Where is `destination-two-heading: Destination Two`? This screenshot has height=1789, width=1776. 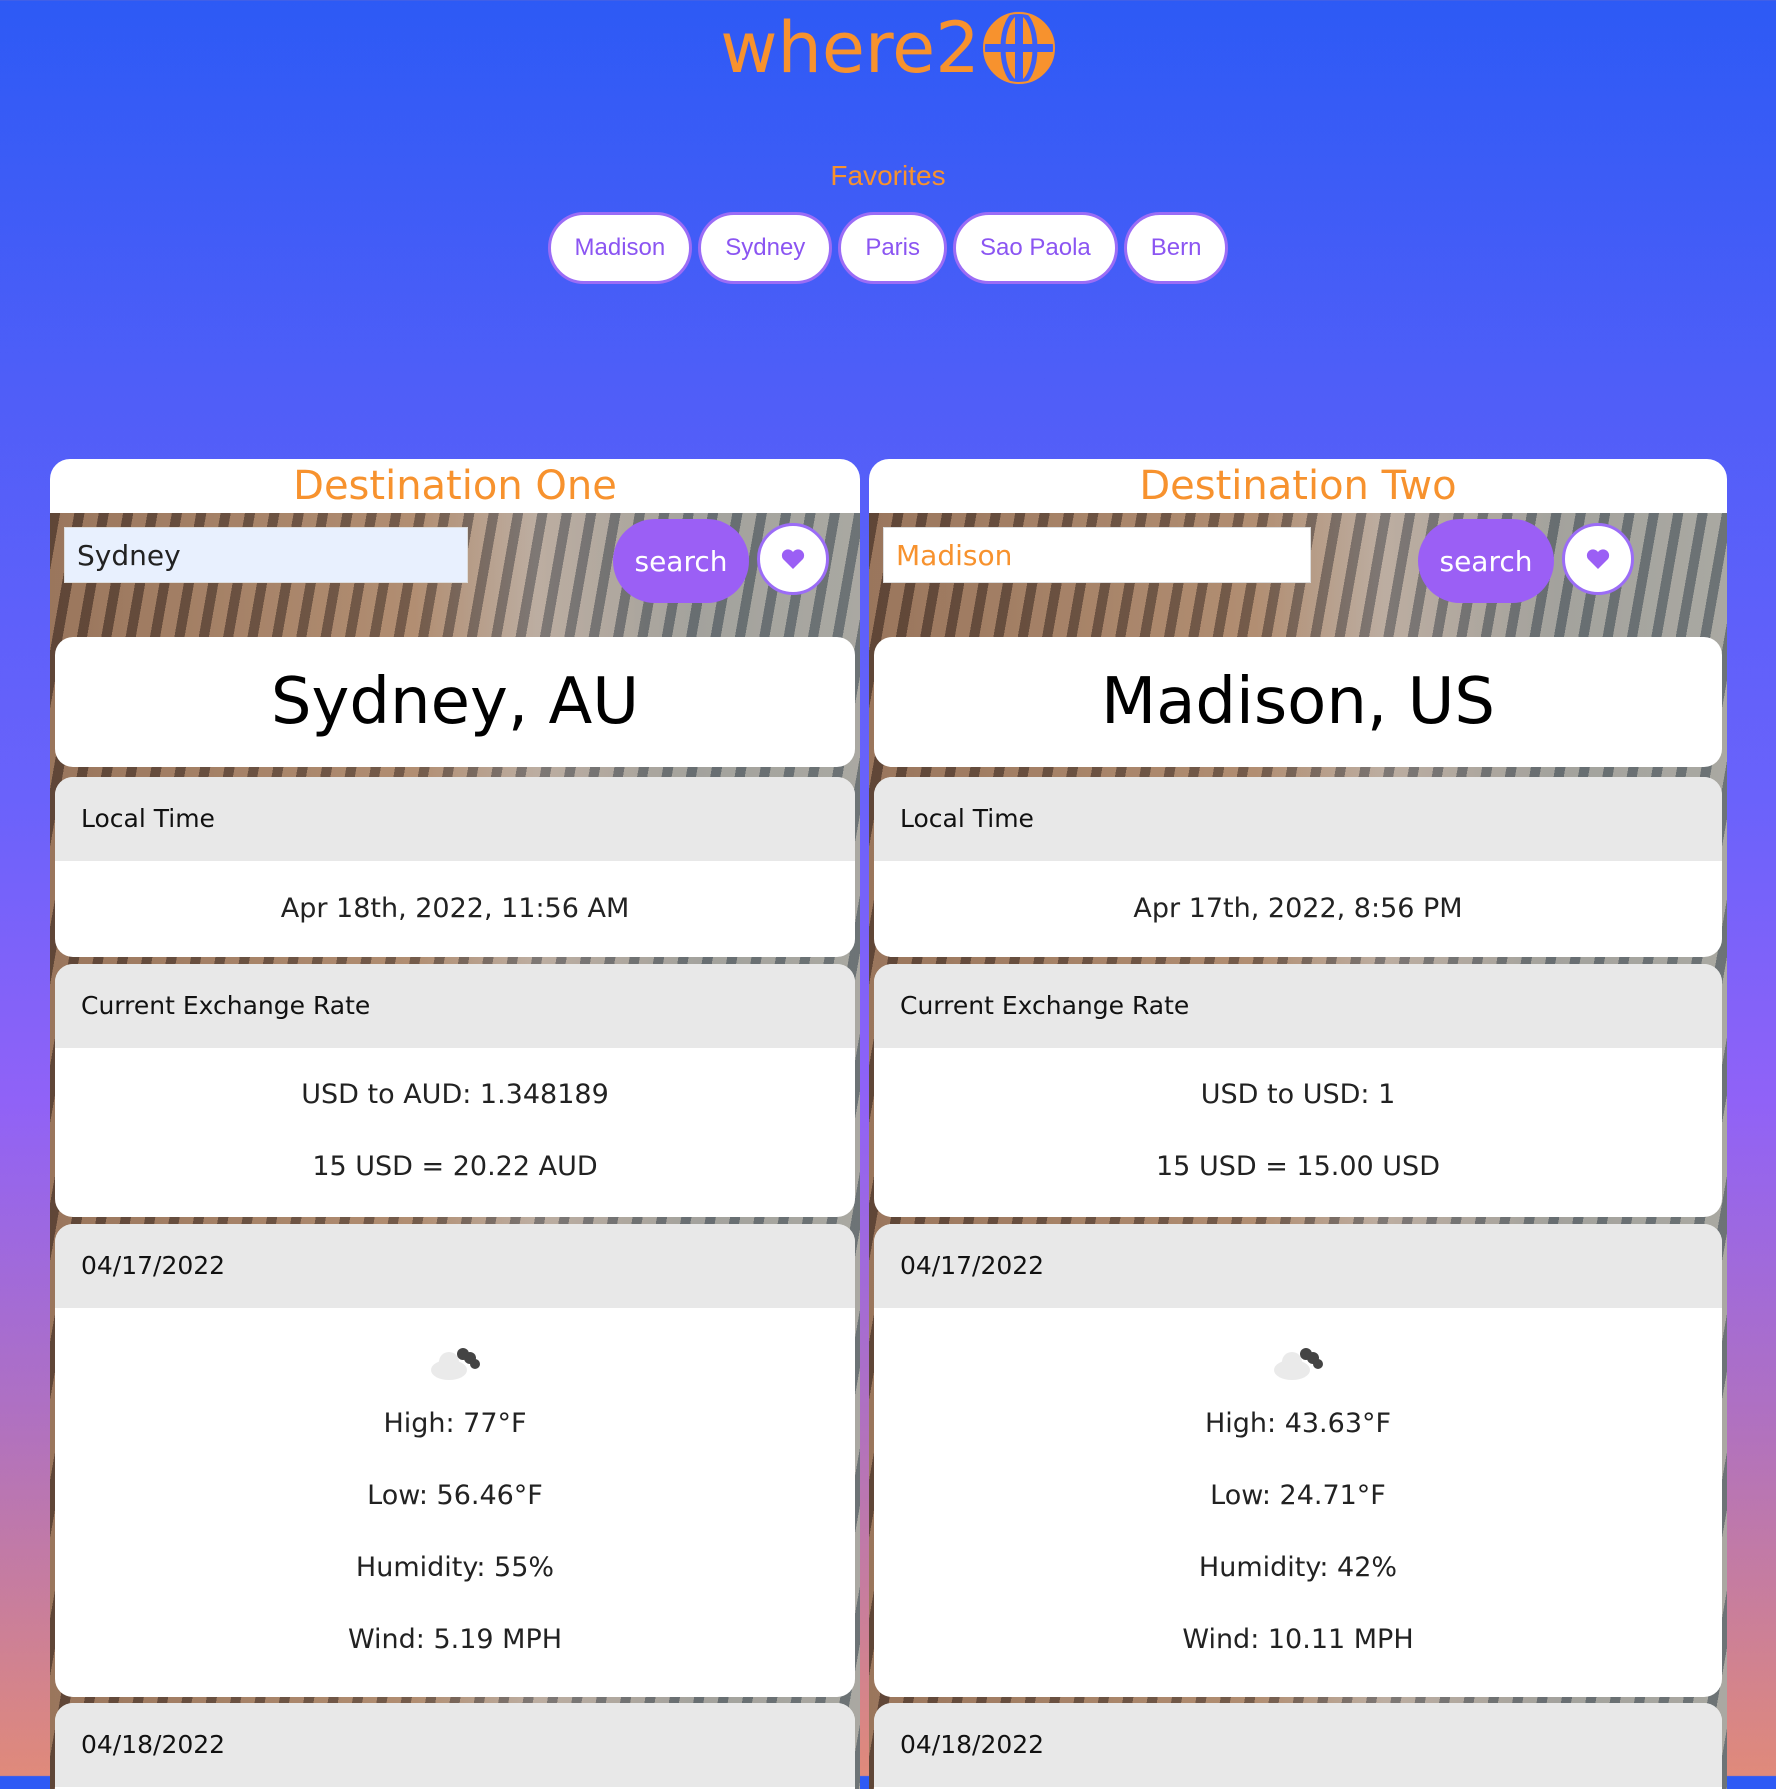
destination-two-heading: Destination Two is located at coordinates (1298, 486).